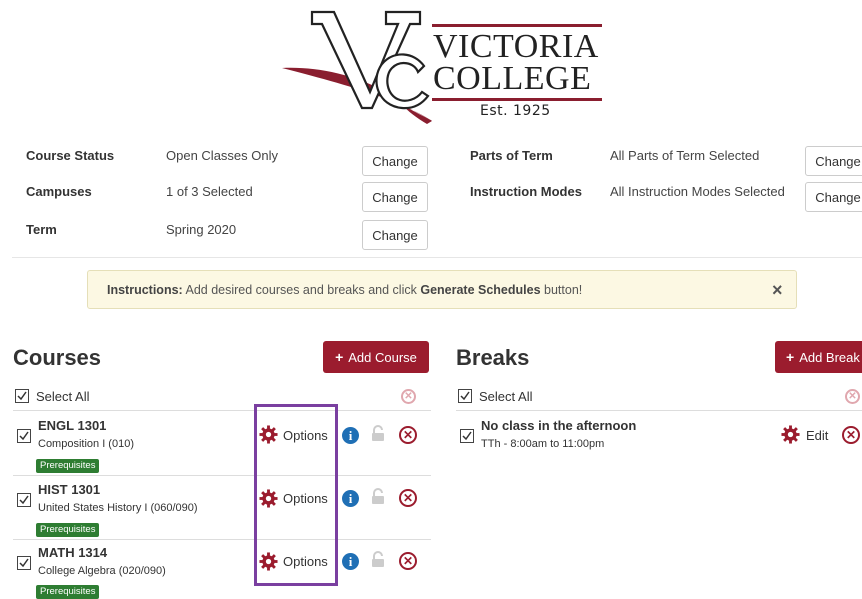 The image size is (862, 599). Describe the element at coordinates (833, 197) in the screenshot. I see `instruction-modes-change-button: Change` at that location.